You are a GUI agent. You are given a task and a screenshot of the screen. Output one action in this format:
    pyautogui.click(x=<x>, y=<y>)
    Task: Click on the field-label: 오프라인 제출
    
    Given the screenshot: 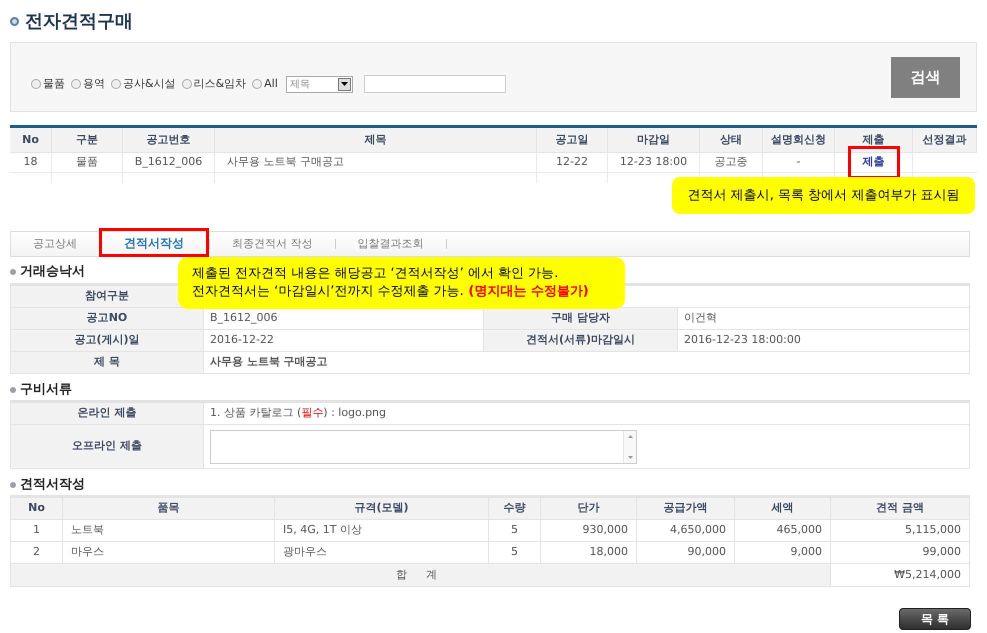 What is the action you would take?
    pyautogui.click(x=107, y=447)
    